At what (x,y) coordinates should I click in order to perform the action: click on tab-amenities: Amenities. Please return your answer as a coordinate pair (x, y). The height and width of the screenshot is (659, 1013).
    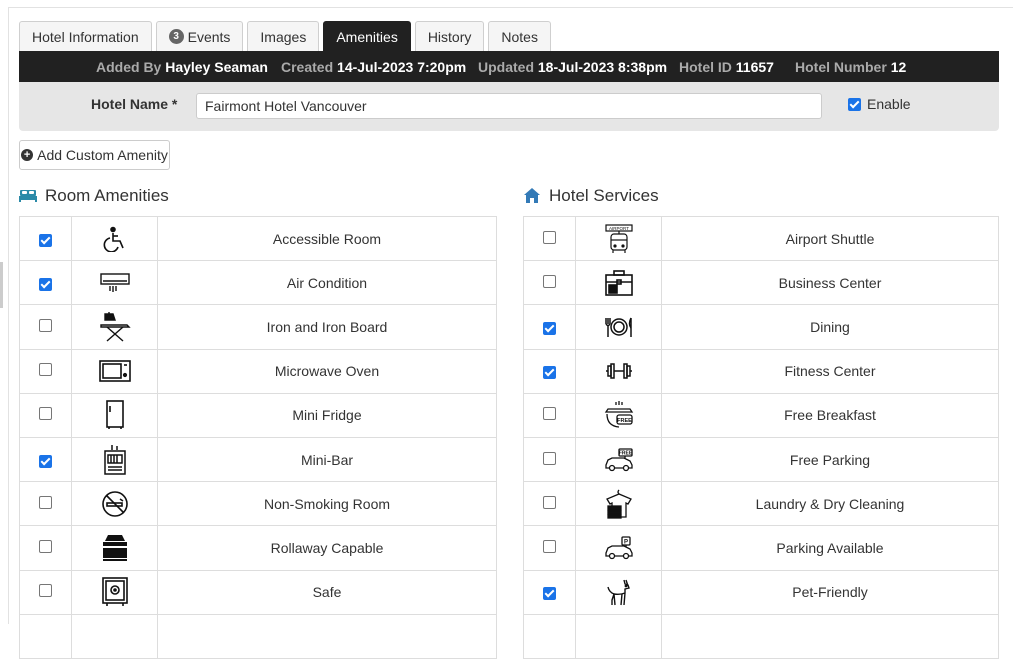
    Looking at the image, I should click on (367, 36).